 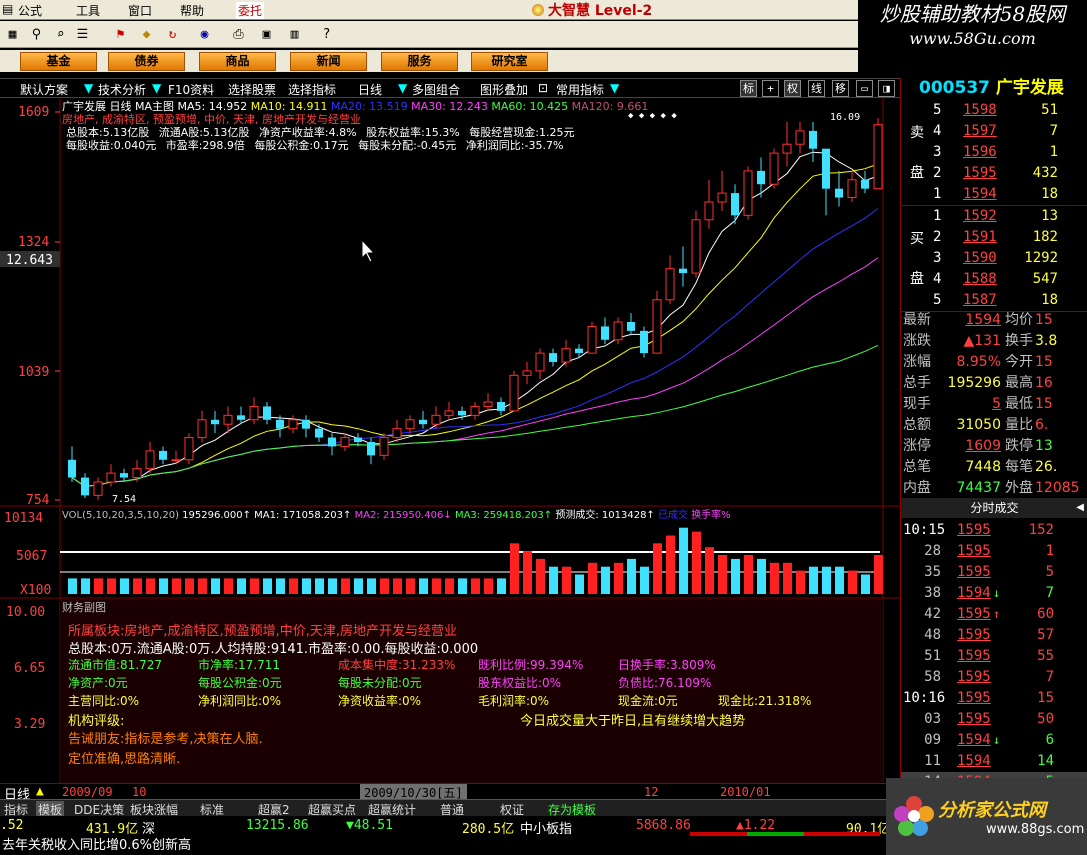 What do you see at coordinates (994, 761) in the screenshot?
I see `trade-row: 11 1594 14` at bounding box center [994, 761].